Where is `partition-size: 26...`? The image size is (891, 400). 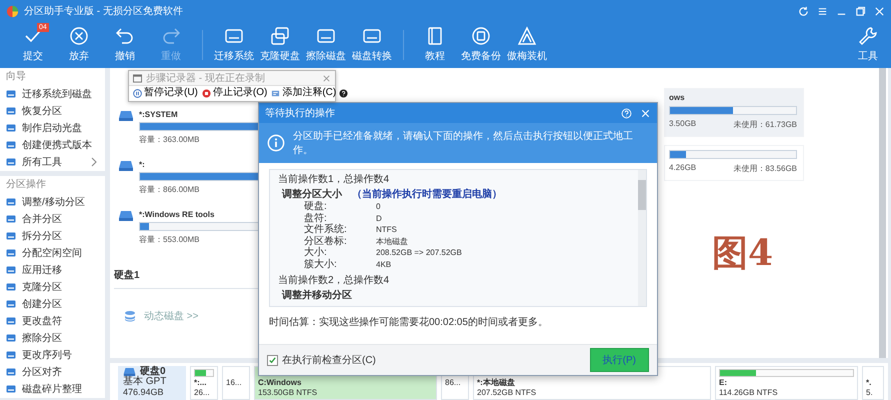
partition-size: 26... is located at coordinates (202, 392).